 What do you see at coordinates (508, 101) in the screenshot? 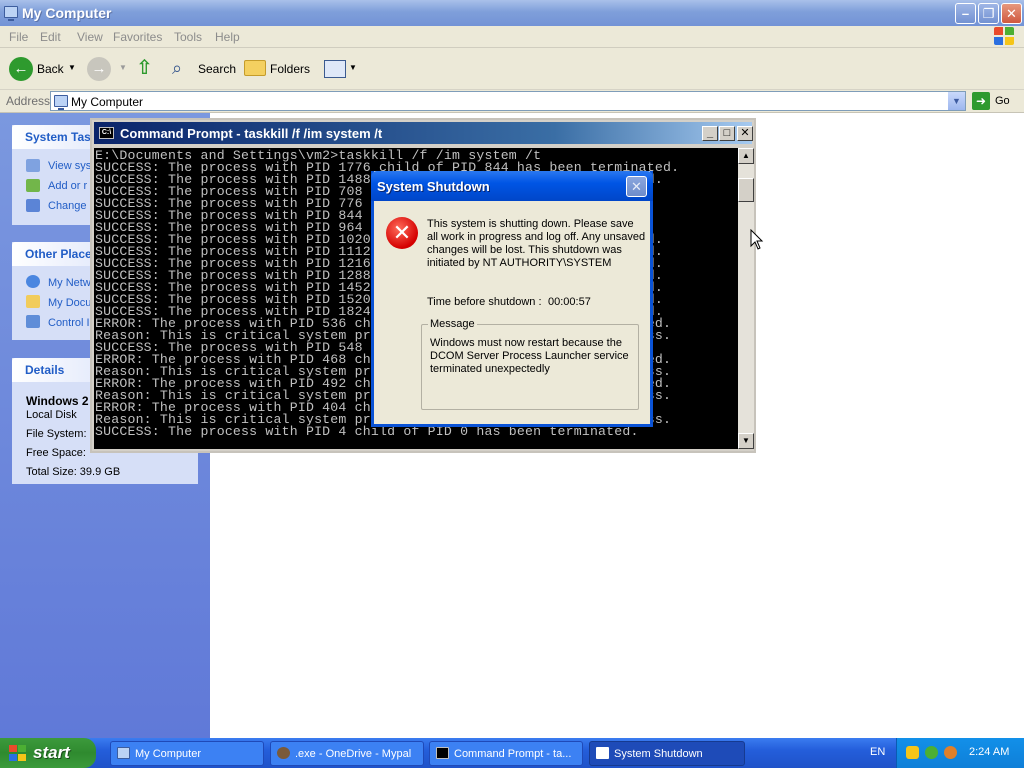
I see `address-input: My Computer ▼` at bounding box center [508, 101].